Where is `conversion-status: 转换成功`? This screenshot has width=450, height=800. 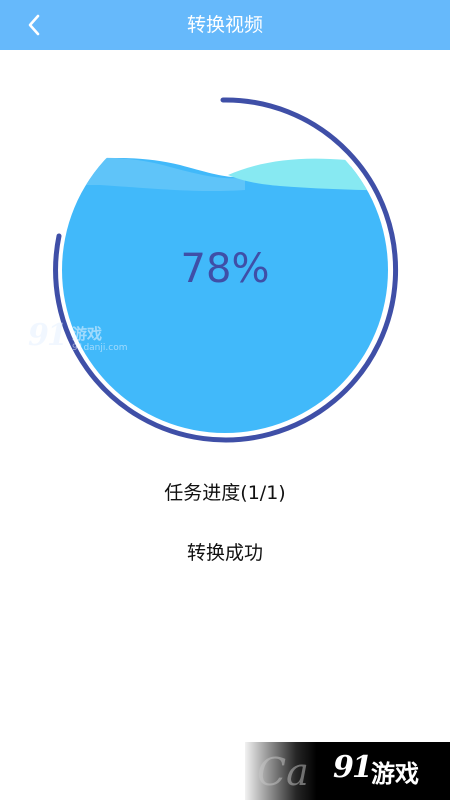 conversion-status: 转换成功 is located at coordinates (224, 553).